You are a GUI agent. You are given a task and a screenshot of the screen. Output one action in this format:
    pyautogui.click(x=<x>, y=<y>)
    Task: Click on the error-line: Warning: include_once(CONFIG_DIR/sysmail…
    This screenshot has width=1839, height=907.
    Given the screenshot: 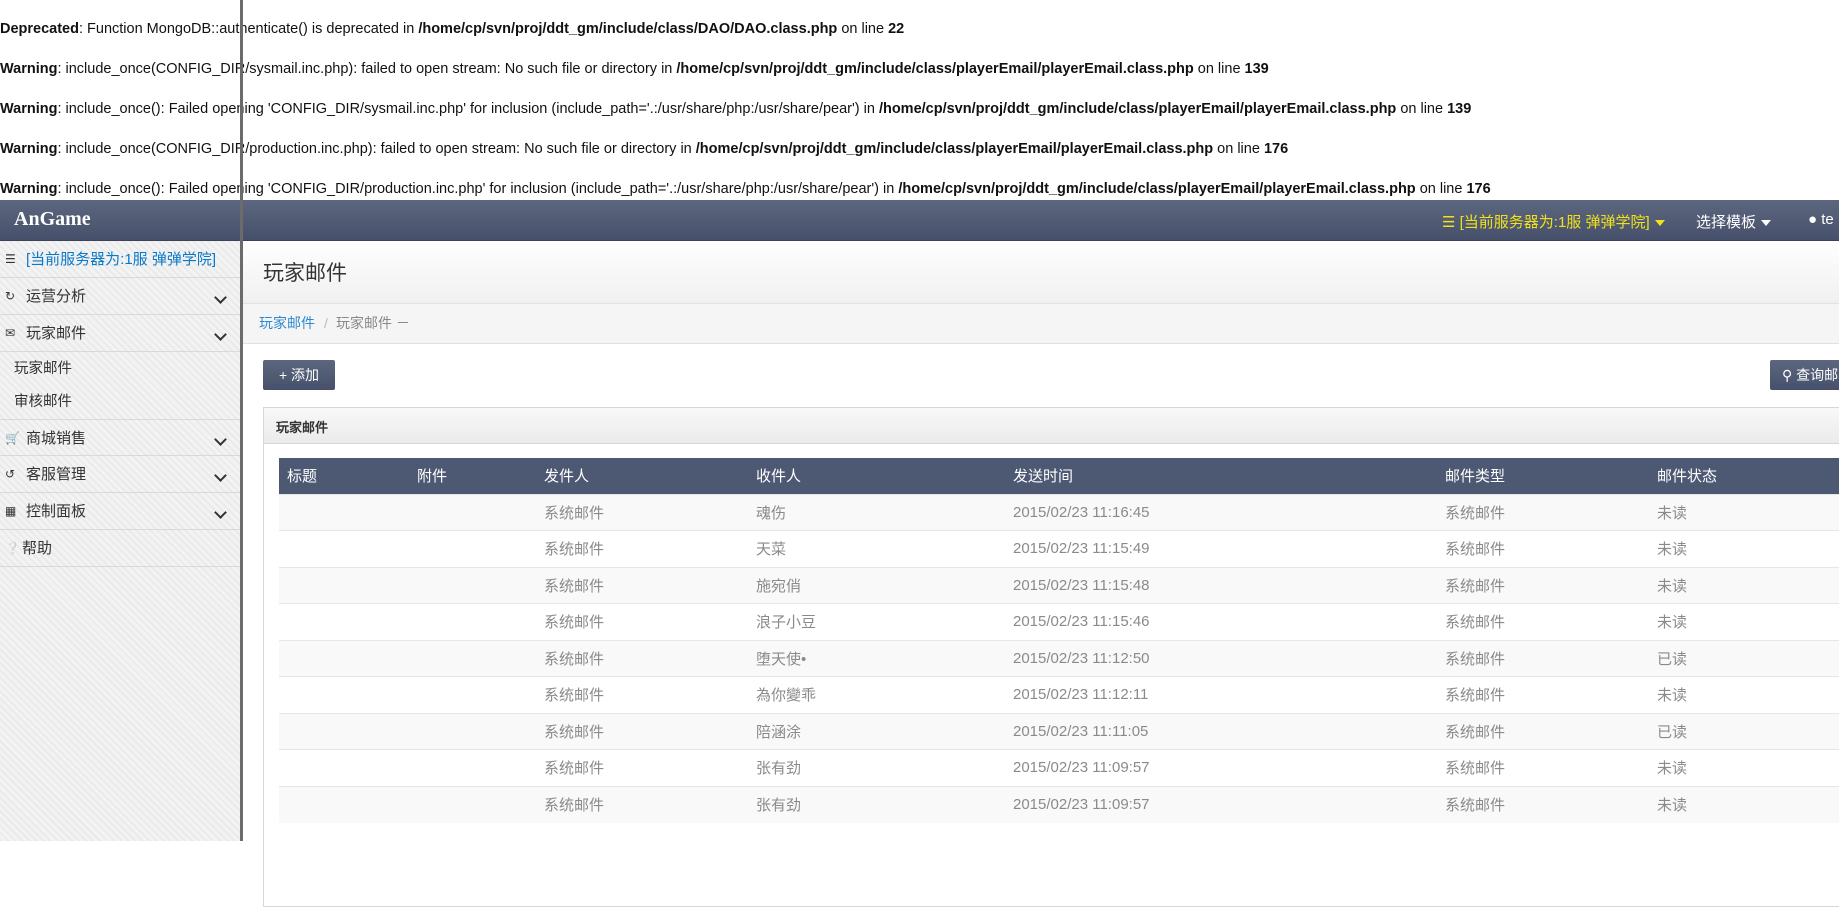 What is the action you would take?
    pyautogui.click(x=634, y=69)
    